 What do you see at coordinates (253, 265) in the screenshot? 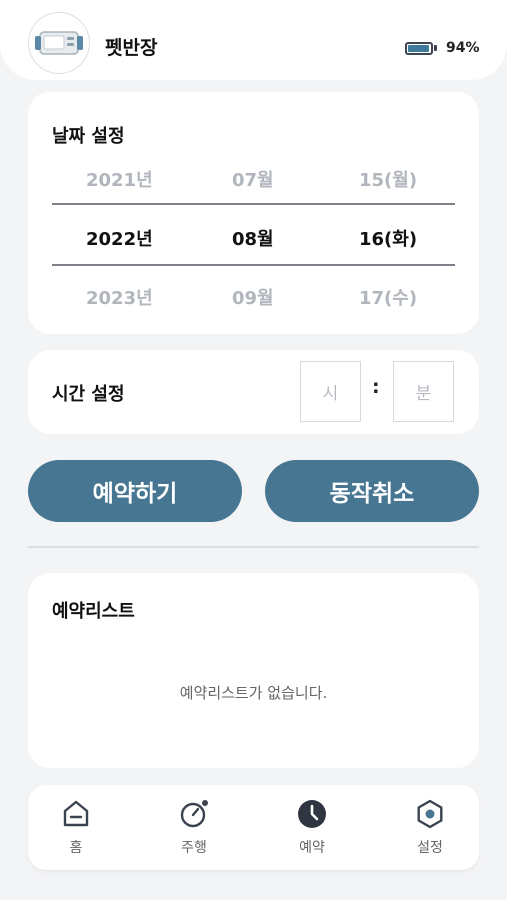
I see `picker-selection-bottom-line` at bounding box center [253, 265].